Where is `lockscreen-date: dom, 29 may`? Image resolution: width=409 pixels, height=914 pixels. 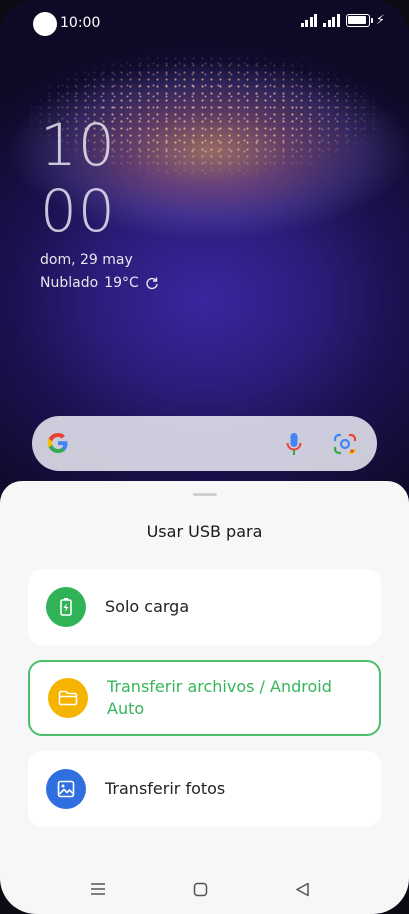
lockscreen-date: dom, 29 may is located at coordinates (86, 260).